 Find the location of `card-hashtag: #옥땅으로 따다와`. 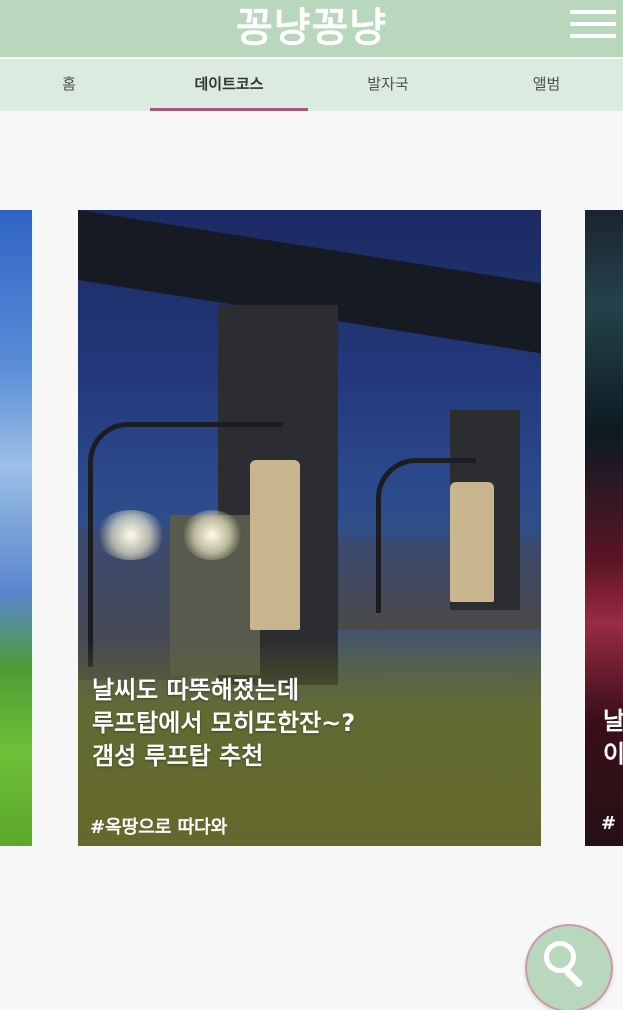

card-hashtag: #옥땅으로 따다와 is located at coordinates (159, 827).